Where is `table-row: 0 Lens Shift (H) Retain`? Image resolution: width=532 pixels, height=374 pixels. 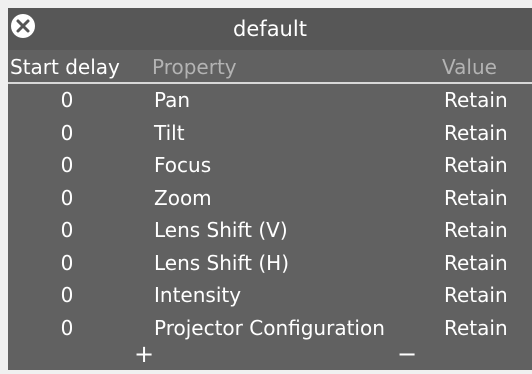
table-row: 0 Lens Shift (H) Retain is located at coordinates (270, 263).